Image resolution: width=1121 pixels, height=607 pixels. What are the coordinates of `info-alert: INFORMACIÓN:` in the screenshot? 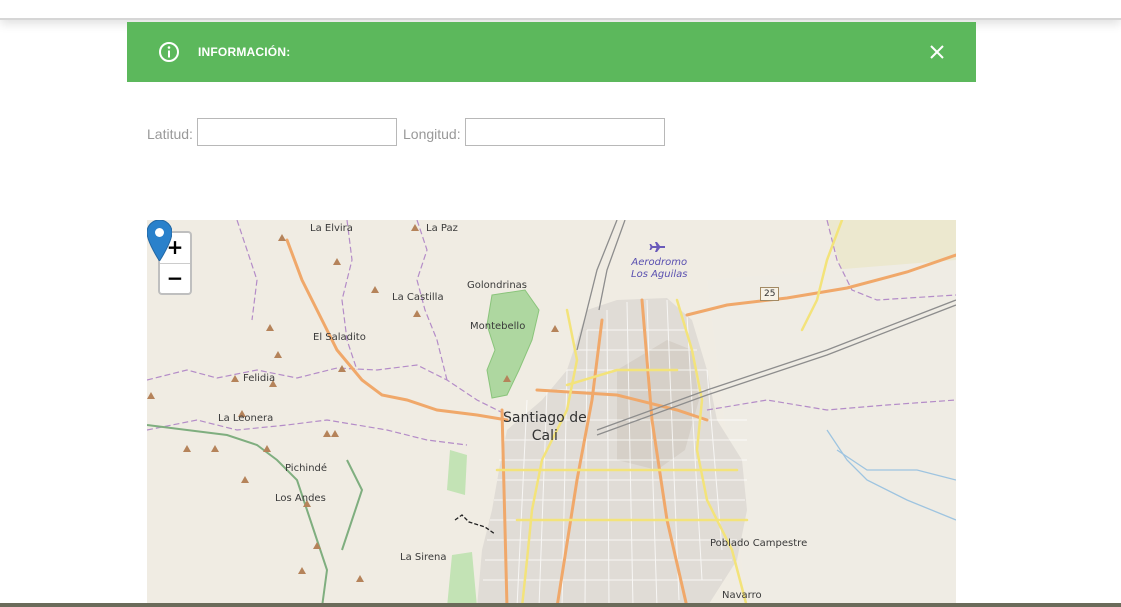 It's located at (551, 52).